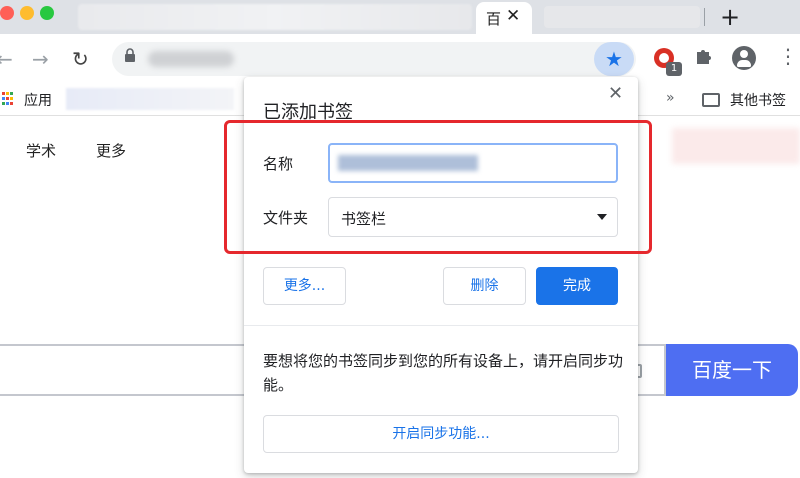 This screenshot has width=800, height=478. Describe the element at coordinates (473, 217) in the screenshot. I see `folder-select: 书签栏` at that location.